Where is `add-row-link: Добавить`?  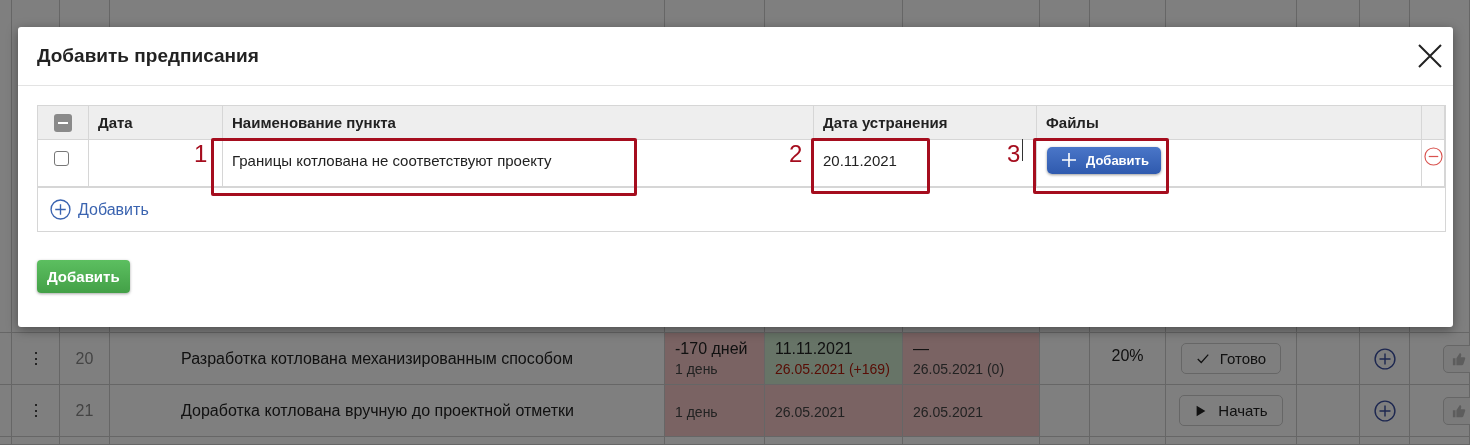
add-row-link: Добавить is located at coordinates (99, 209).